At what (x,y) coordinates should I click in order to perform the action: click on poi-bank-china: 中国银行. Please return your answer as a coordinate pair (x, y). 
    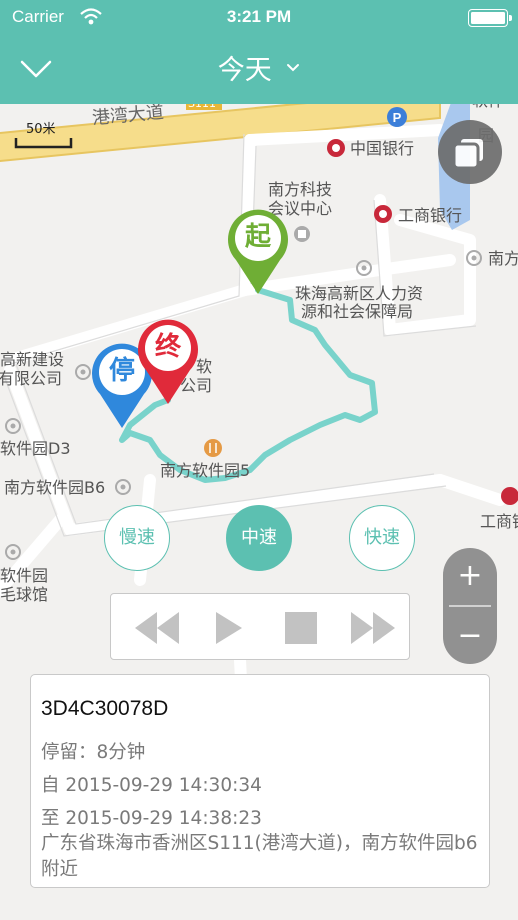
    Looking at the image, I should click on (382, 148).